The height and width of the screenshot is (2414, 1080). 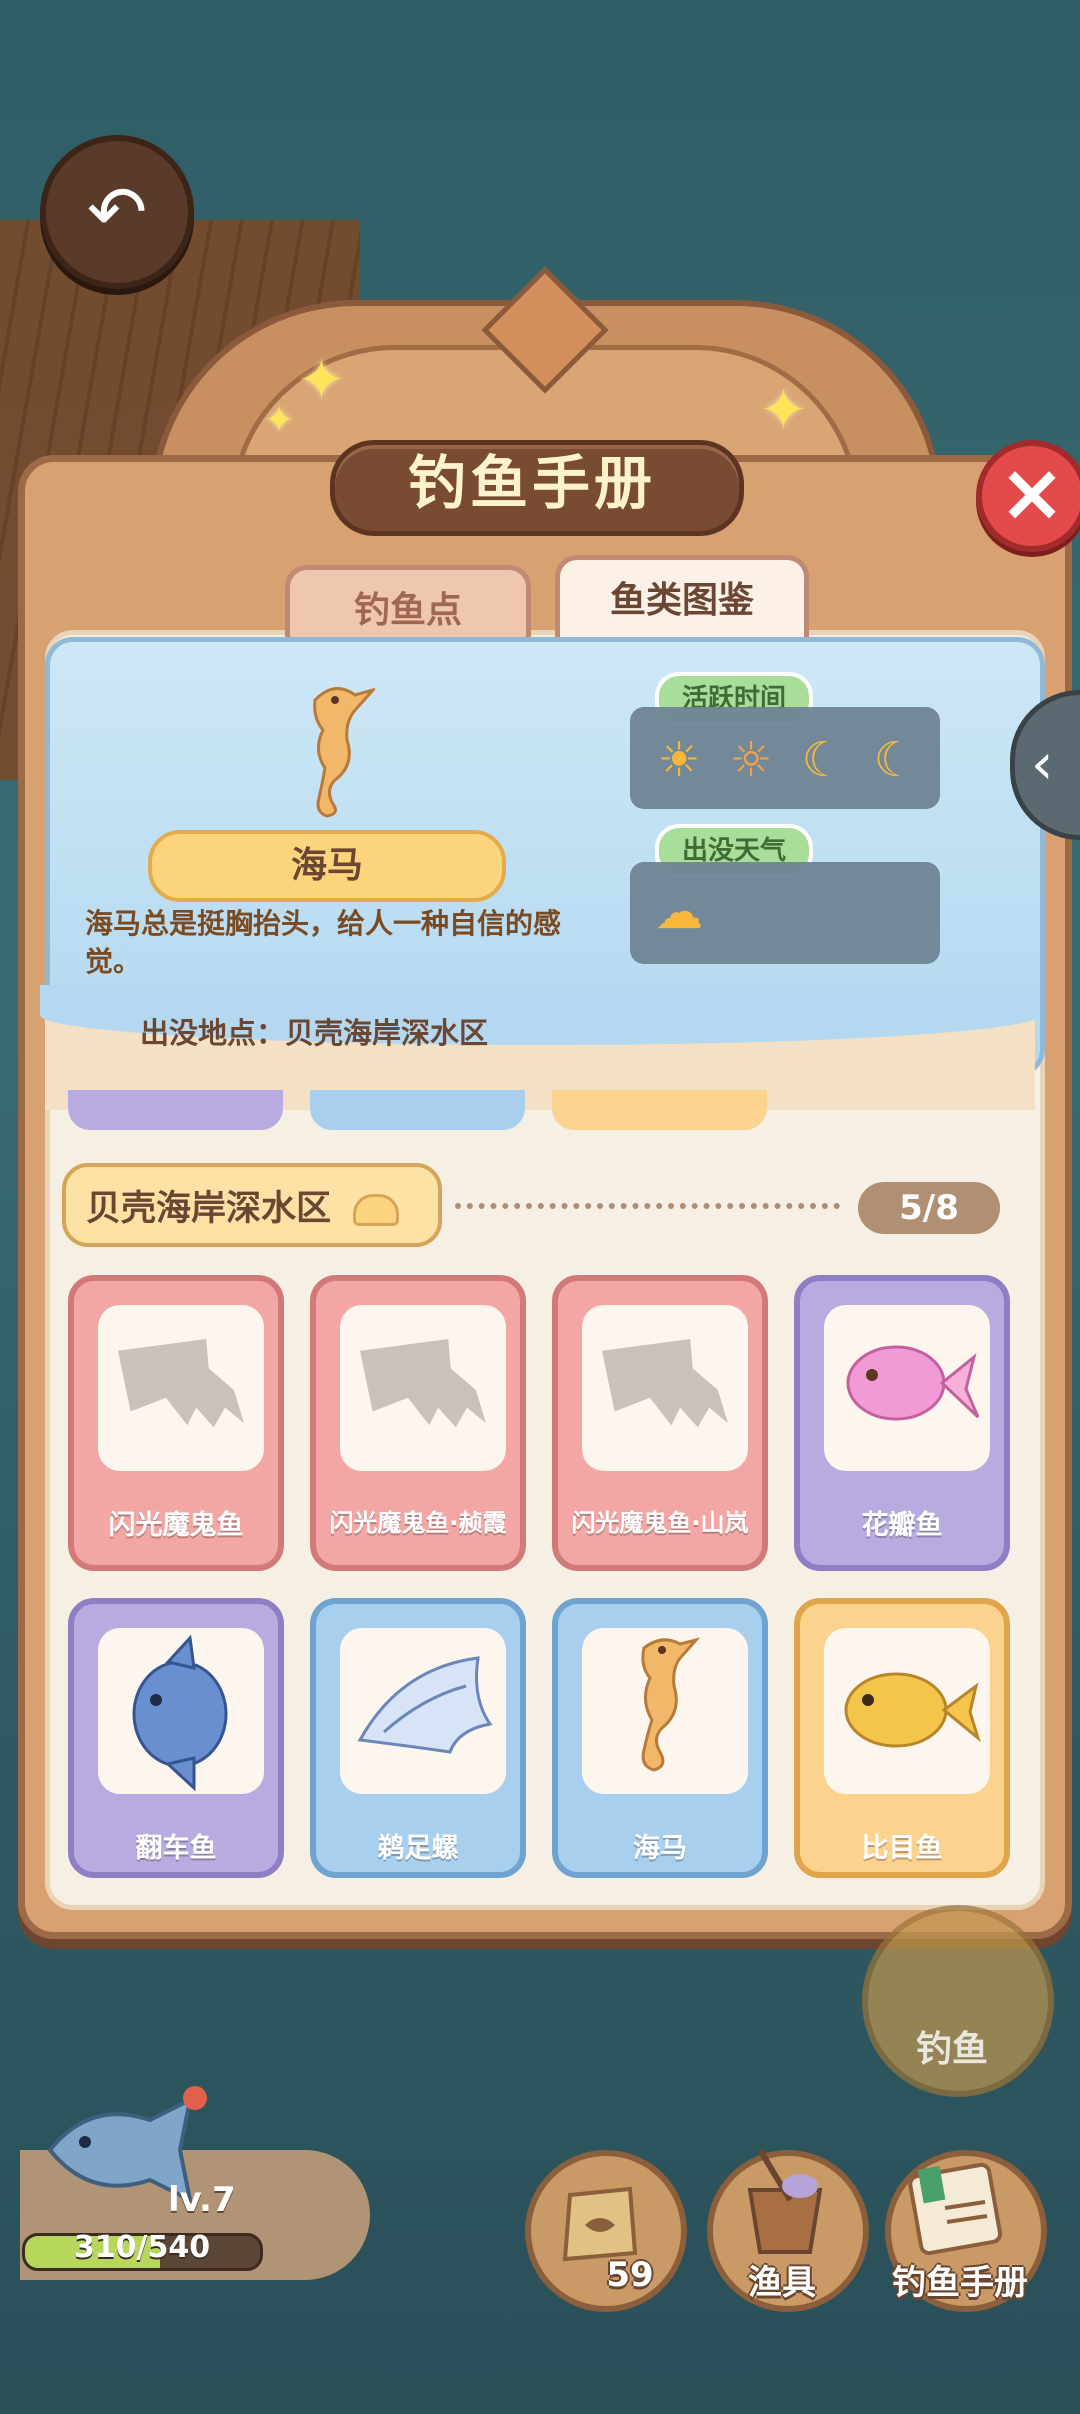 What do you see at coordinates (600, 2224) in the screenshot?
I see `bait-bag-icon` at bounding box center [600, 2224].